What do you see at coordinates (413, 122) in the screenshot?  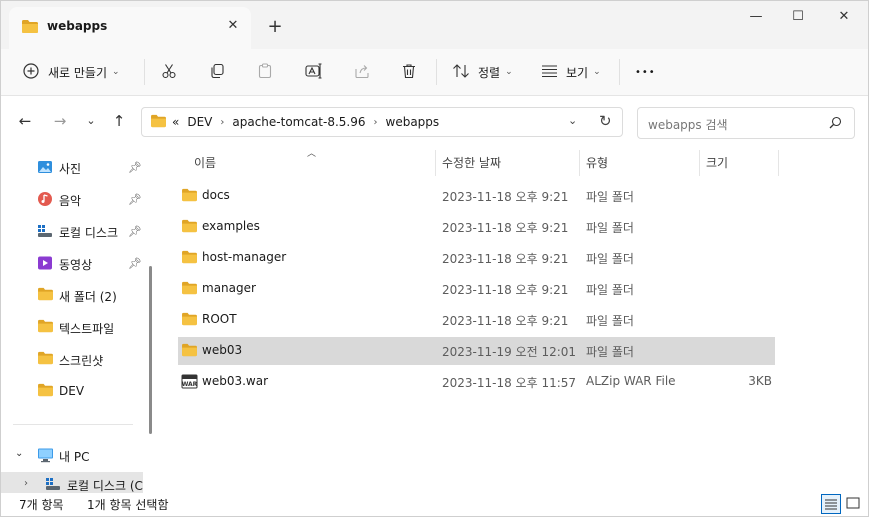 I see `breadcrumb-webapps: webapps` at bounding box center [413, 122].